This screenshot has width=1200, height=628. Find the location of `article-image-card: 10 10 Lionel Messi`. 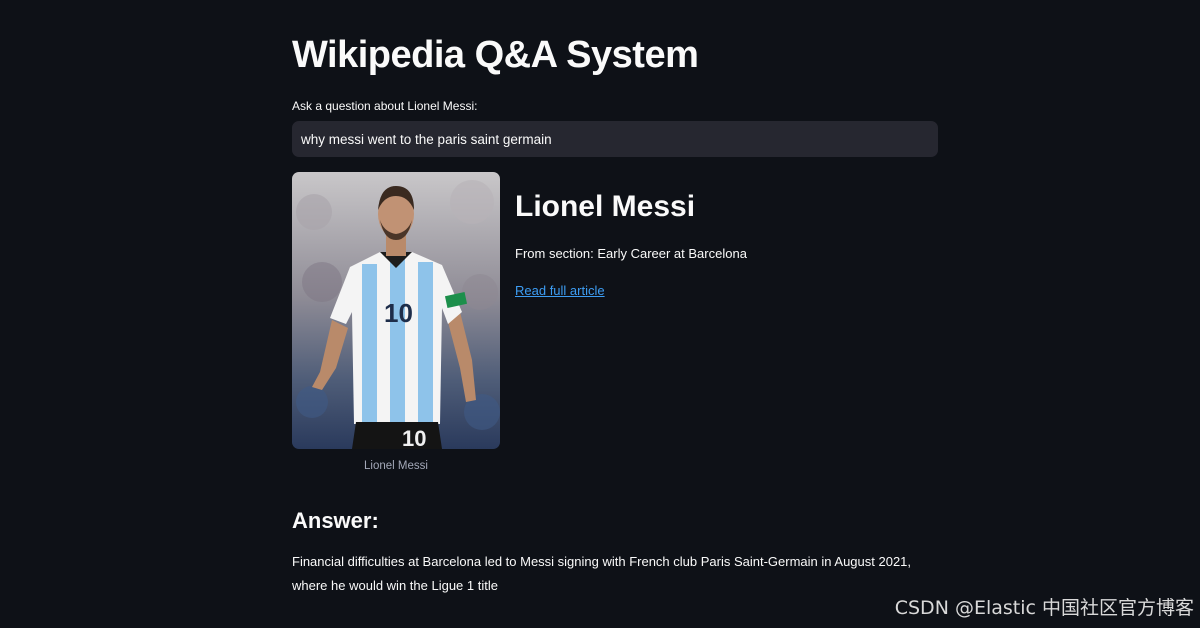

article-image-card: 10 10 Lionel Messi is located at coordinates (396, 322).